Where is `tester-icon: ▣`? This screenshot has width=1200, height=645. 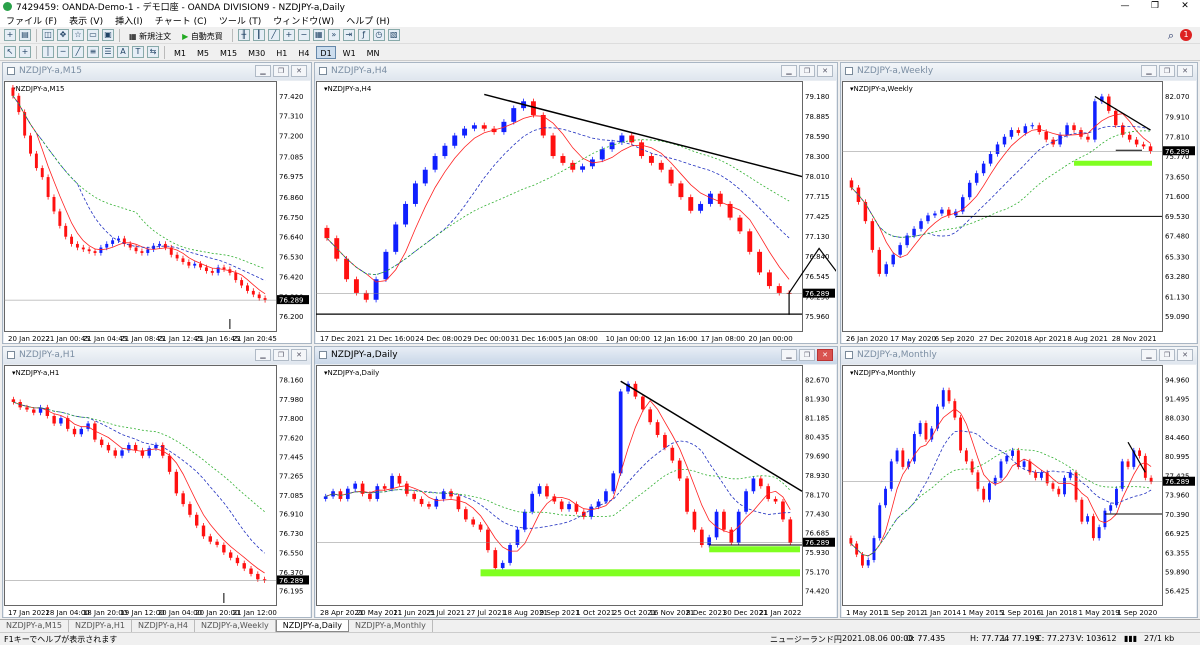
tester-icon: ▣ is located at coordinates (108, 35).